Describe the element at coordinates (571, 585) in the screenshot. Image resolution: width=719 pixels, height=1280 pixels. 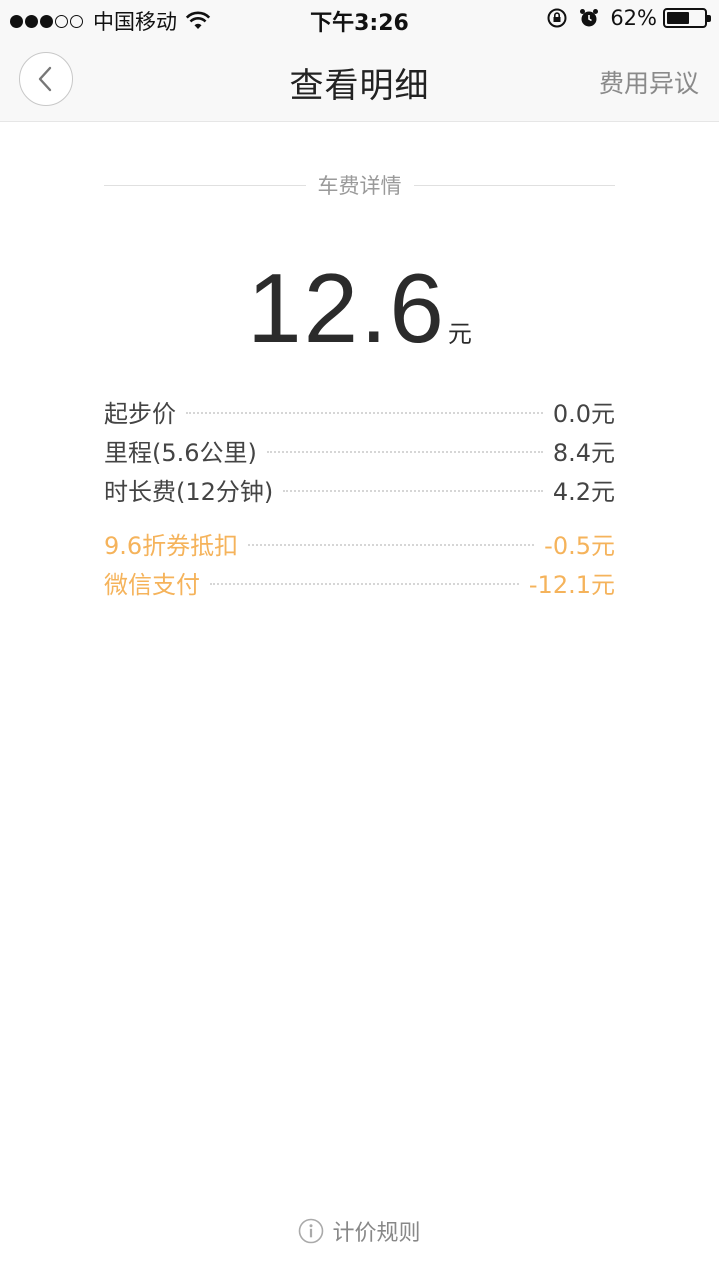
I see `deduction-value: -12.1元` at that location.